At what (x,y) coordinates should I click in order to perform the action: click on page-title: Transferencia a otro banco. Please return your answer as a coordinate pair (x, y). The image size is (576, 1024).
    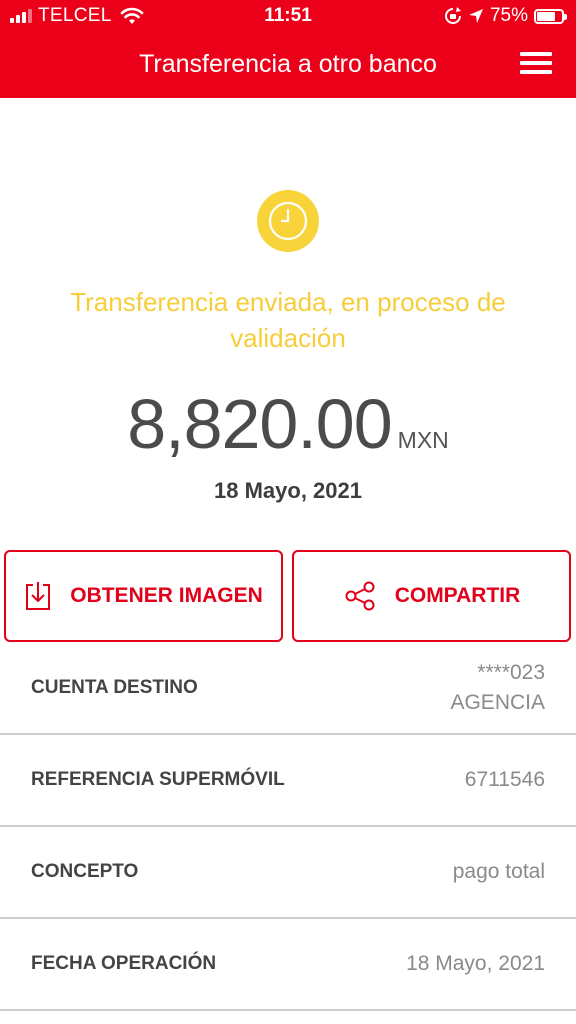
    Looking at the image, I should click on (288, 64).